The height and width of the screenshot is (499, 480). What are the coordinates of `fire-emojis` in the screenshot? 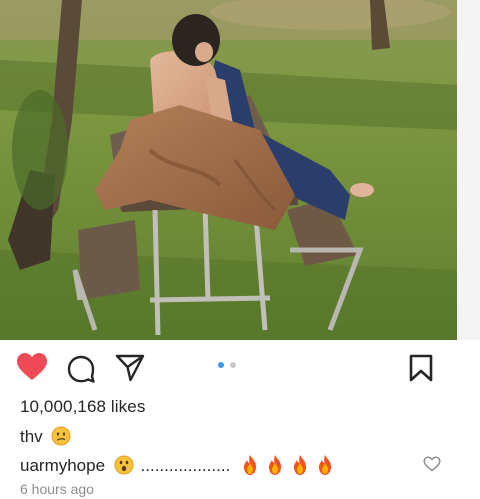 It's located at (287, 467).